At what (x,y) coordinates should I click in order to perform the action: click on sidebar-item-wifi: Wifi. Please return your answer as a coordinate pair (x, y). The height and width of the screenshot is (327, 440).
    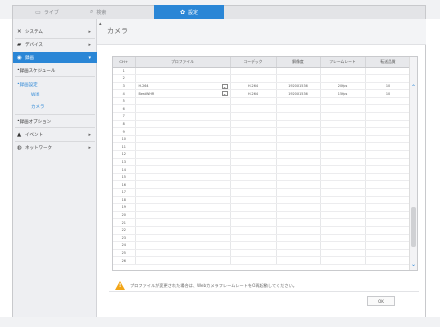
    Looking at the image, I should click on (55, 95).